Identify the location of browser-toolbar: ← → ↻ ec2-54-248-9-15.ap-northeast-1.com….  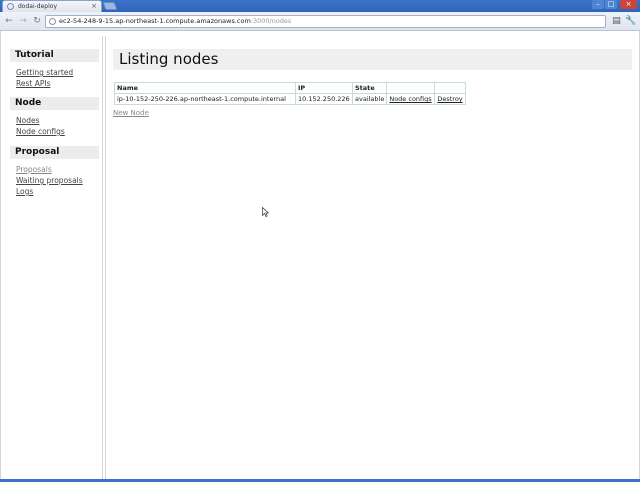
(320, 21).